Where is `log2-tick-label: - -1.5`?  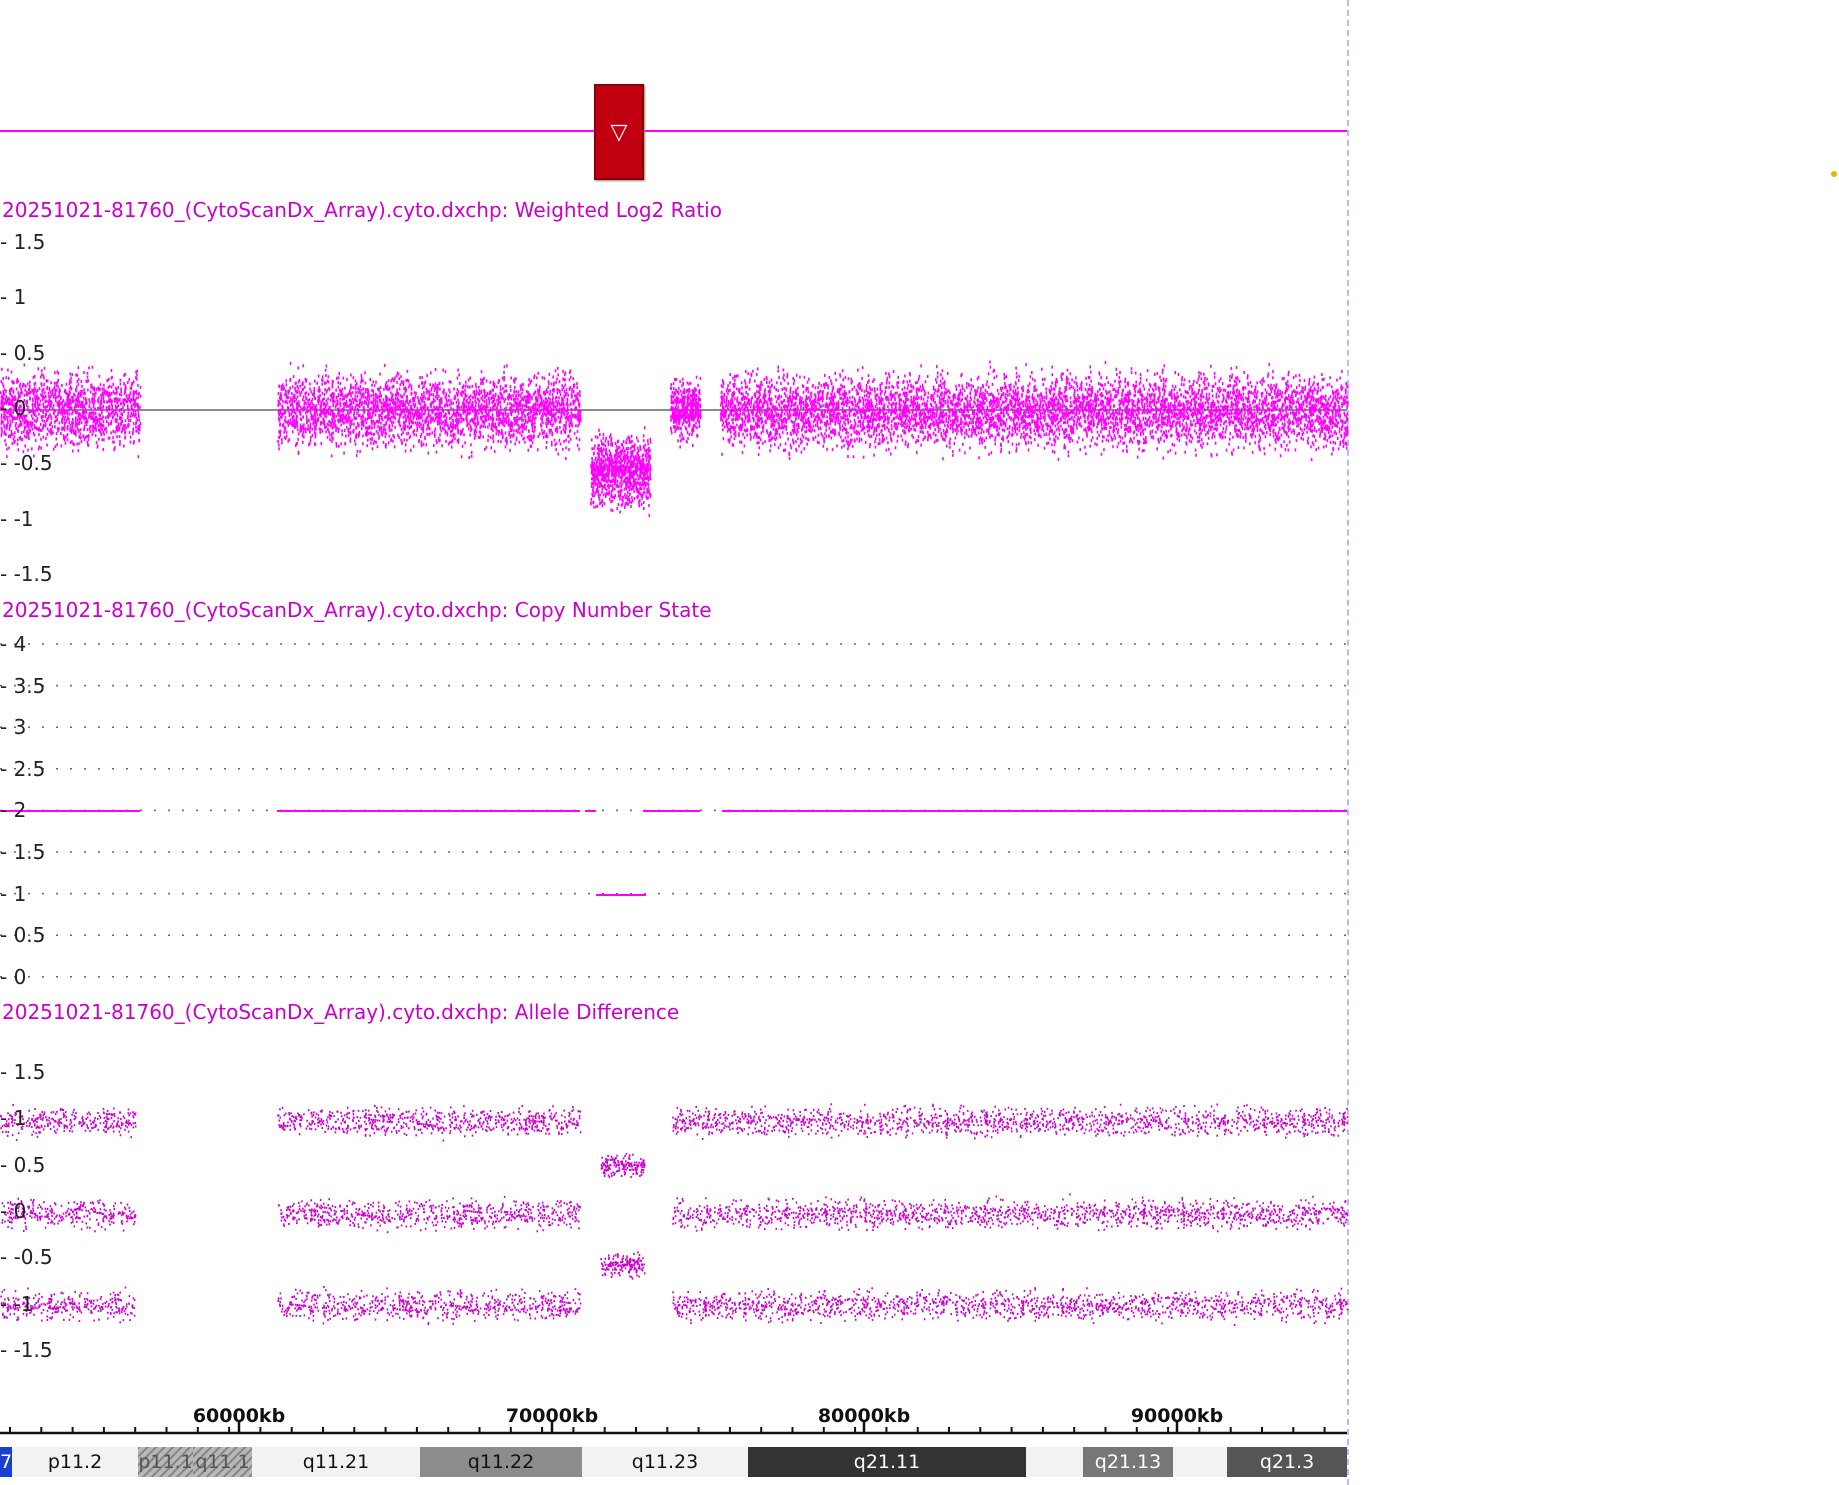 log2-tick-label: - -1.5 is located at coordinates (26, 573).